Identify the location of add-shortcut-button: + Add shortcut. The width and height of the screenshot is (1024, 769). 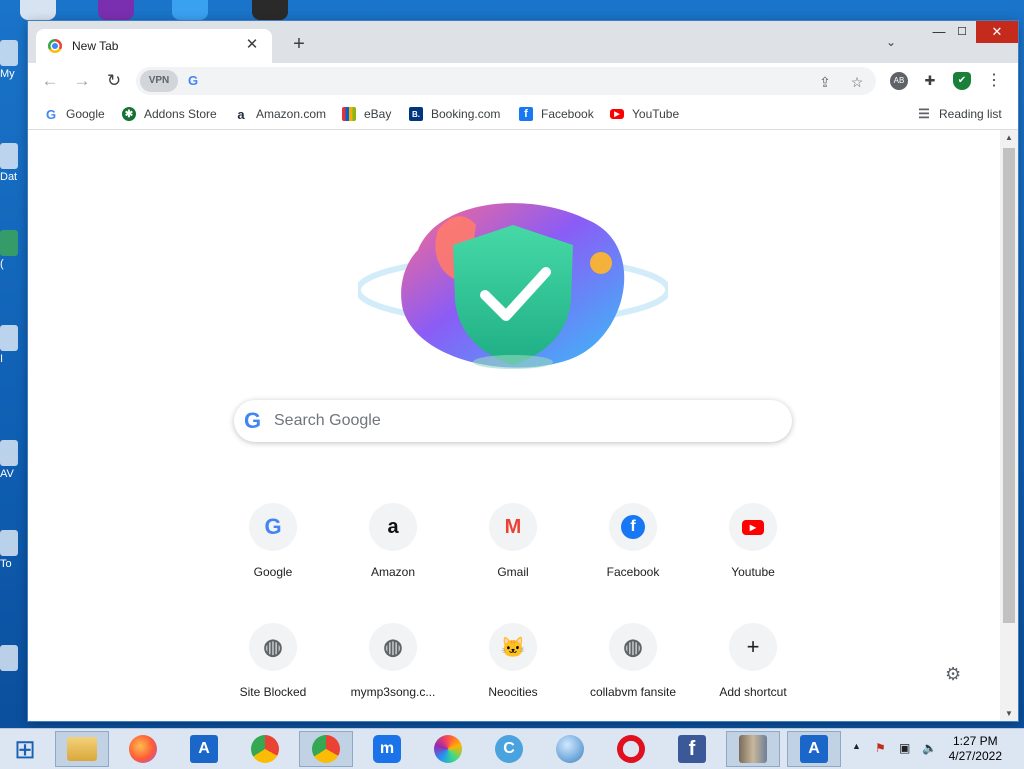
(753, 667).